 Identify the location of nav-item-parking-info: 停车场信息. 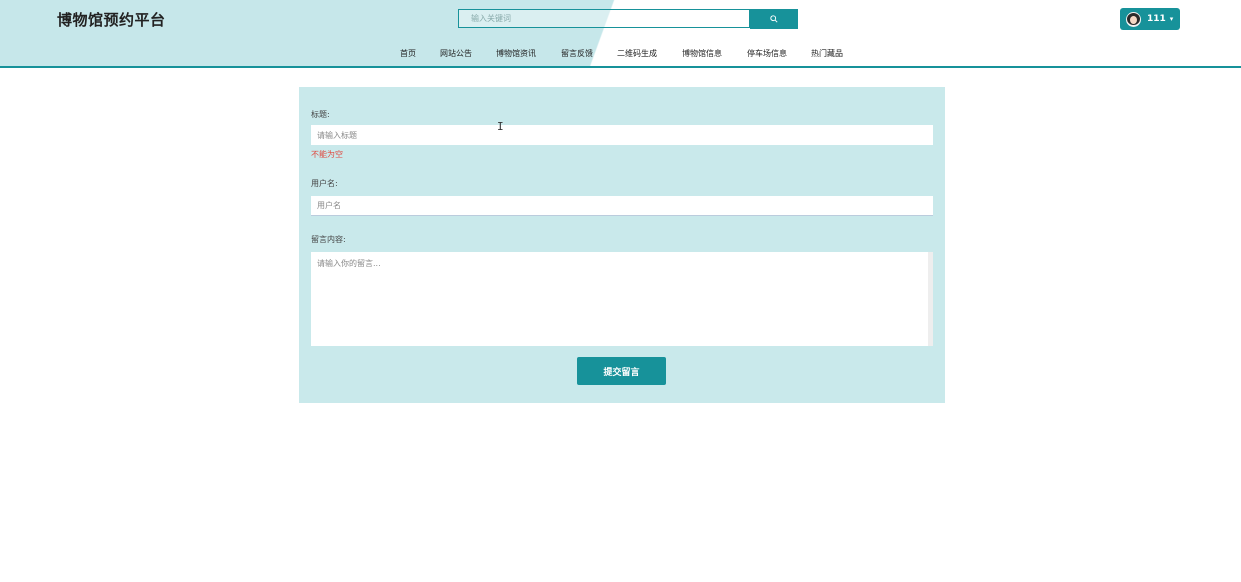
(767, 53).